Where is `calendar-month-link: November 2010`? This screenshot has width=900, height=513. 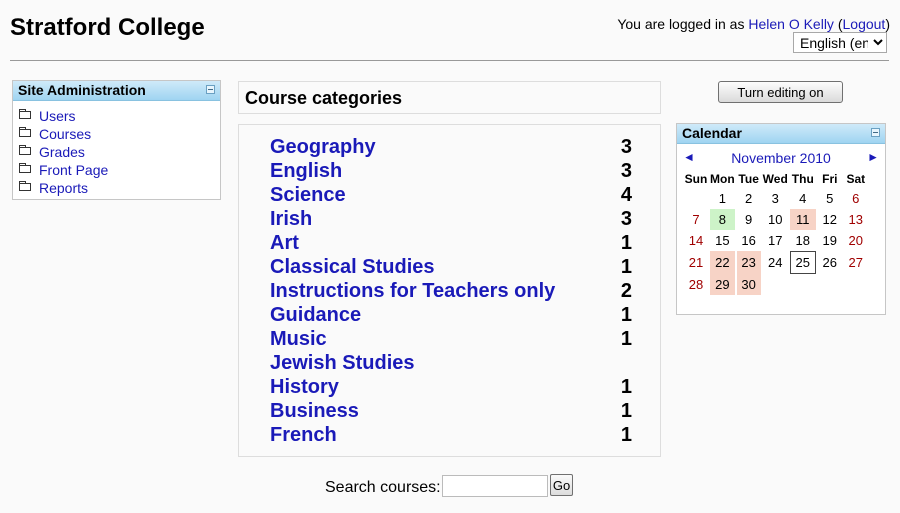
calendar-month-link: November 2010 is located at coordinates (781, 158).